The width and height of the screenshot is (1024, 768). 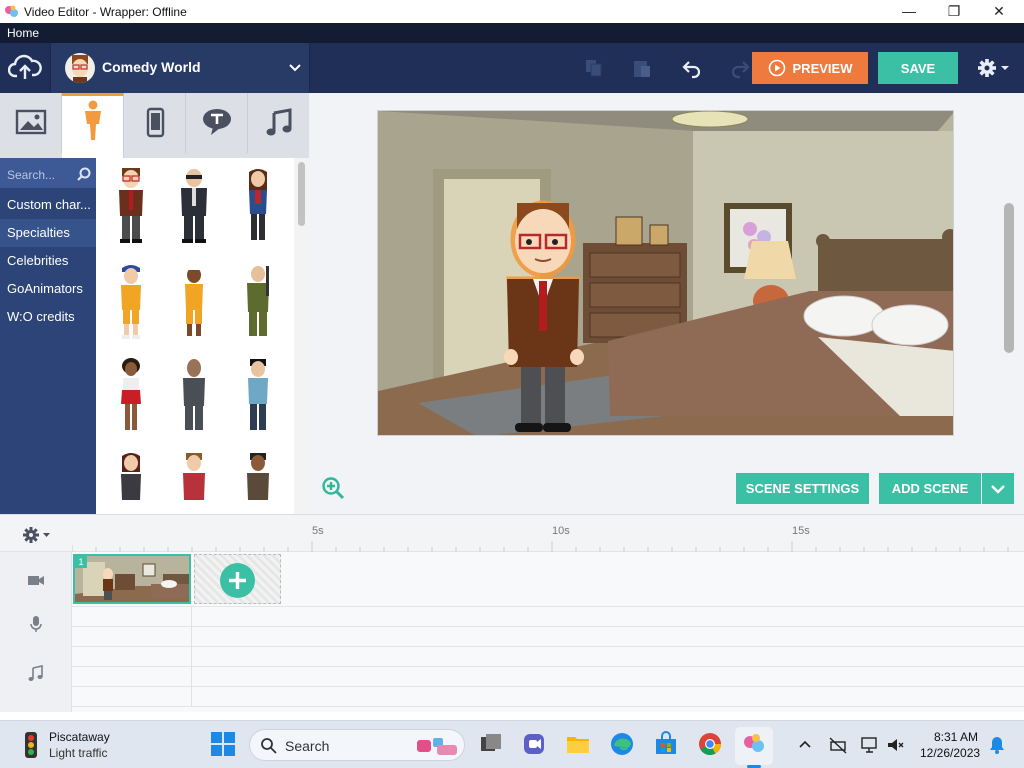 I want to click on stage-scrollbar, so click(x=1009, y=278).